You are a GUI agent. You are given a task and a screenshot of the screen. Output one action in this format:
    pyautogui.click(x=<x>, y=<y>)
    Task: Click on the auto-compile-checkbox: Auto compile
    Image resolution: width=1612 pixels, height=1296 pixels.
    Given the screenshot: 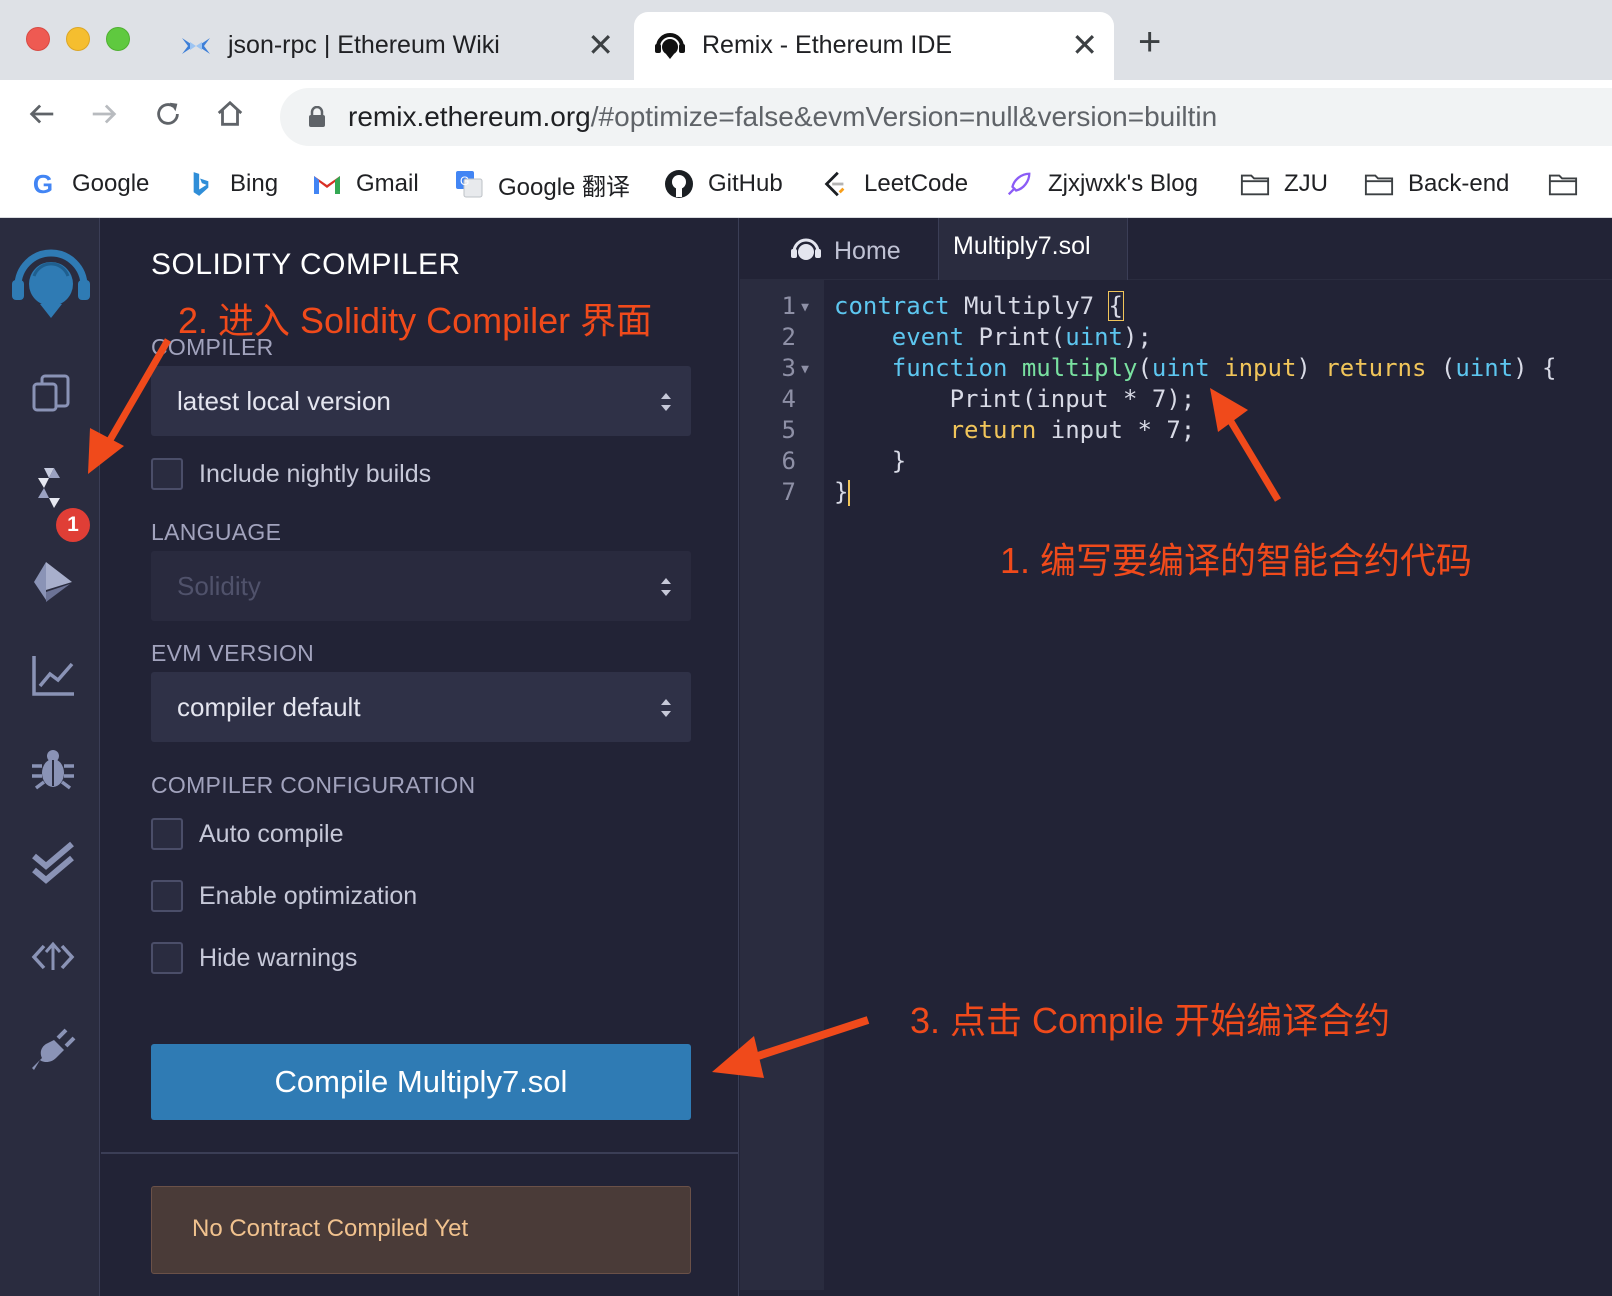 What is the action you would take?
    pyautogui.click(x=247, y=834)
    